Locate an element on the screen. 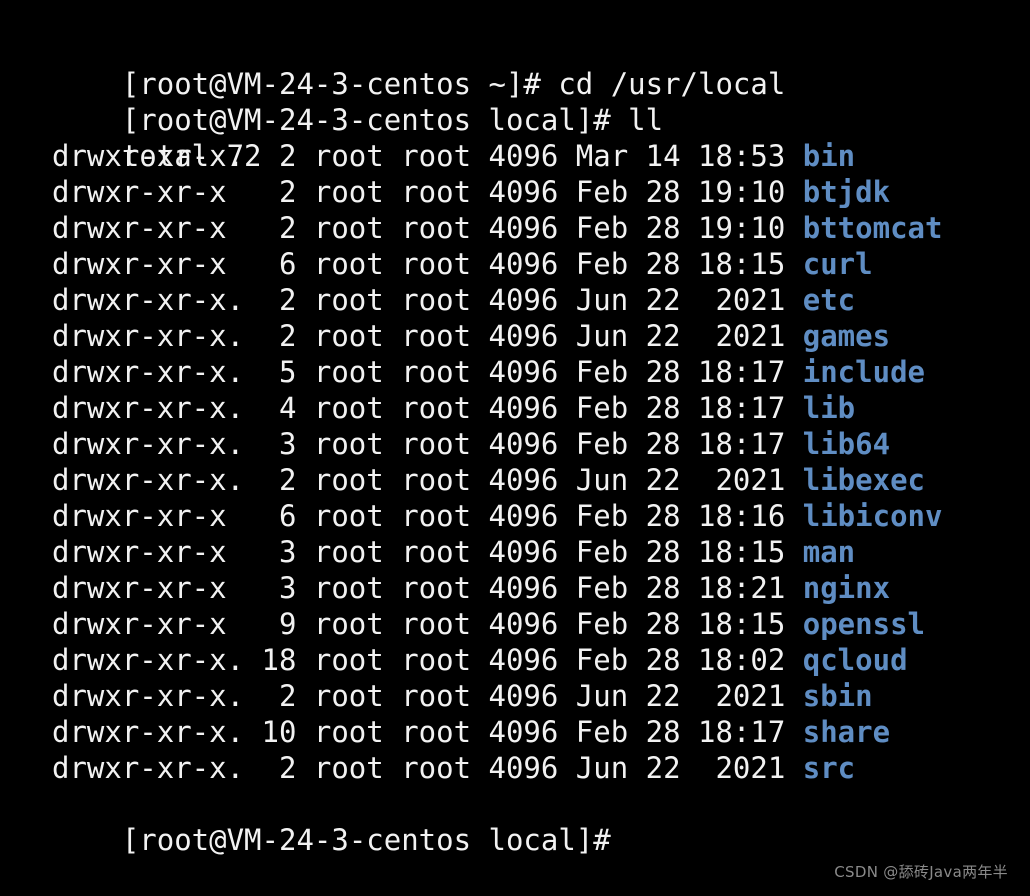  watermark-text: CSDN @舔砖Java两年半 is located at coordinates (921, 872).